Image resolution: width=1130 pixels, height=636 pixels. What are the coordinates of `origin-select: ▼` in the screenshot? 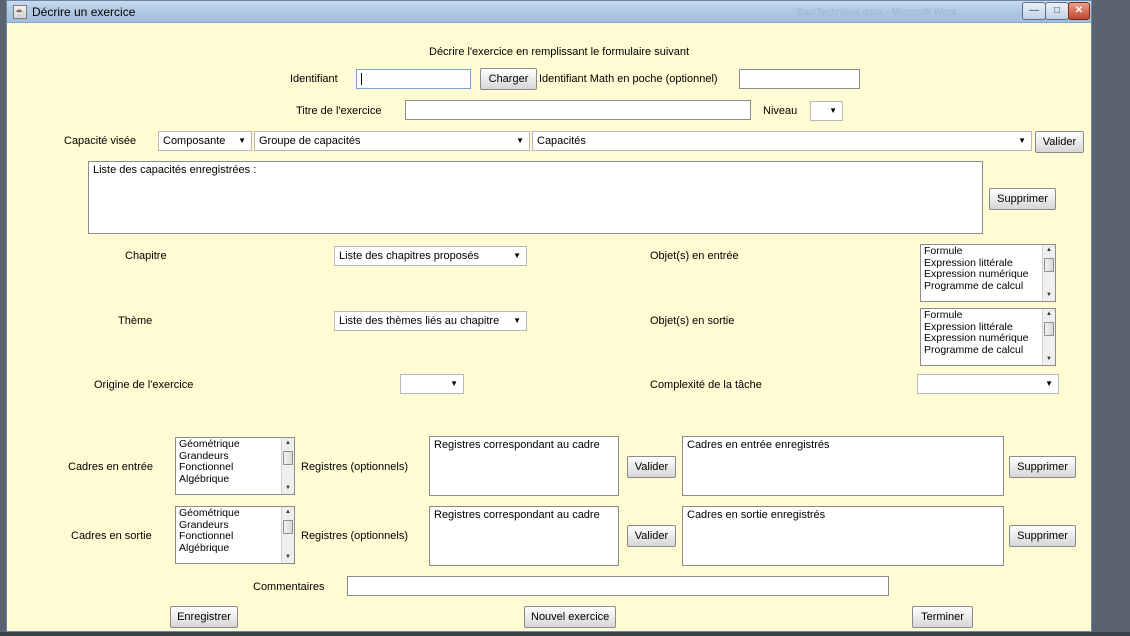 It's located at (432, 384).